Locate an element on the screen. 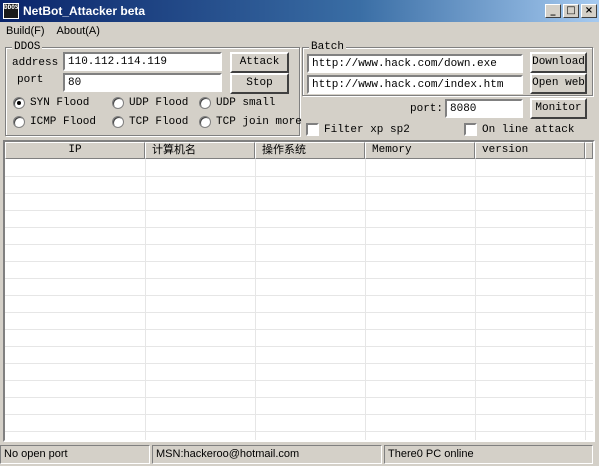 Image resolution: width=599 pixels, height=466 pixels. host-list-header: IP 计算机名 操作系统 Memory version is located at coordinates (299, 150).